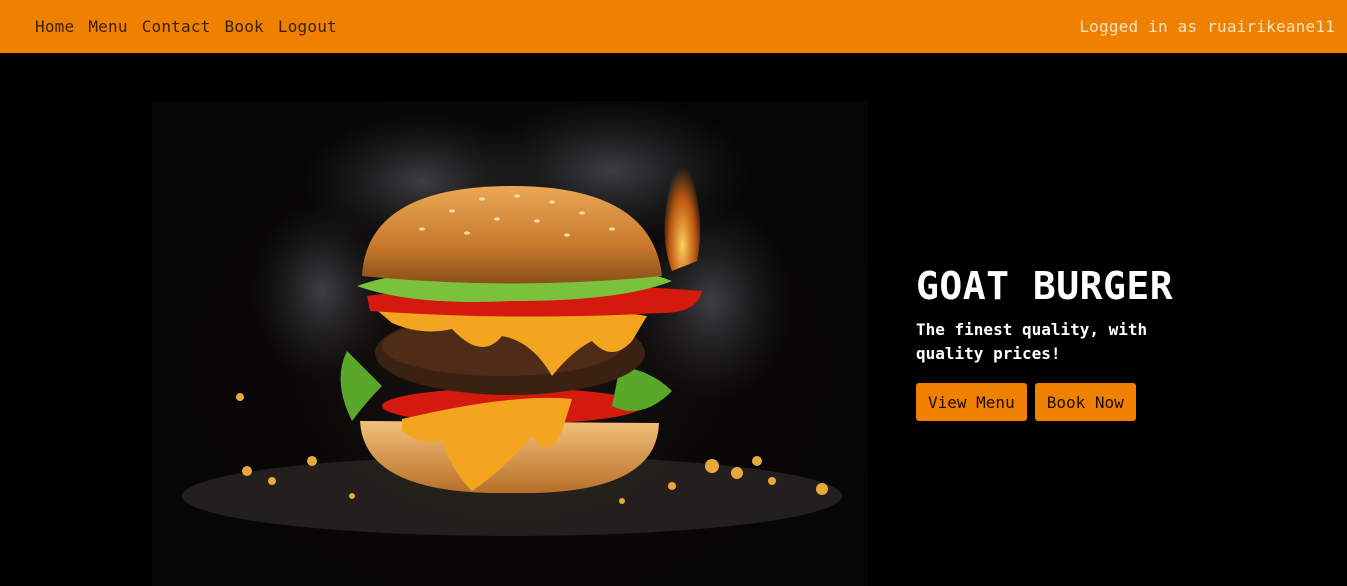 The height and width of the screenshot is (586, 1347). What do you see at coordinates (1085, 402) in the screenshot?
I see `book-now-button: Book Now` at bounding box center [1085, 402].